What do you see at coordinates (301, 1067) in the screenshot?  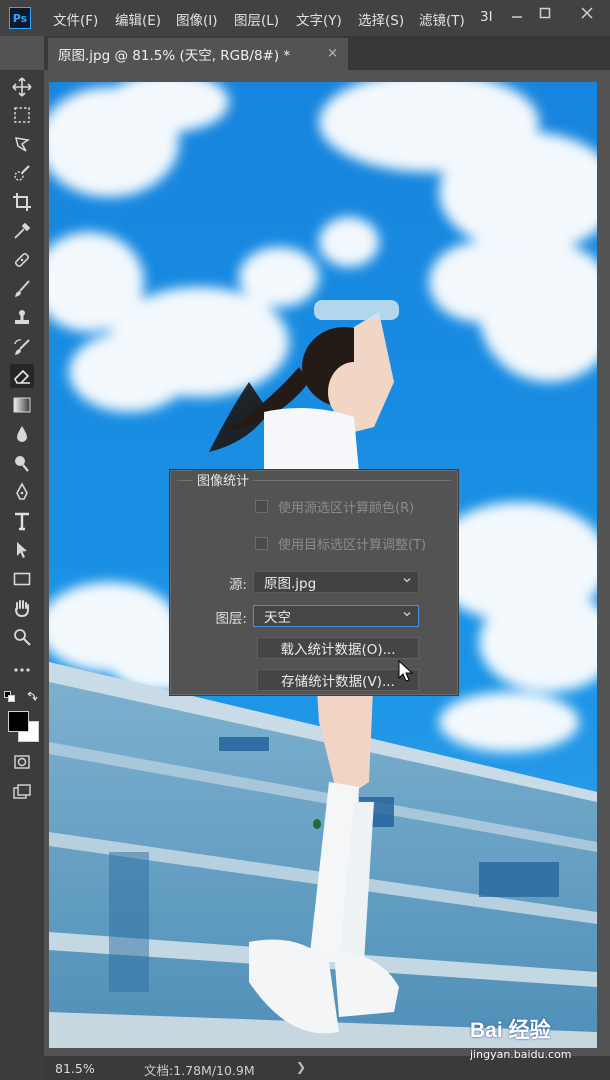 I see `status-menu-arrow-icon: ❯` at bounding box center [301, 1067].